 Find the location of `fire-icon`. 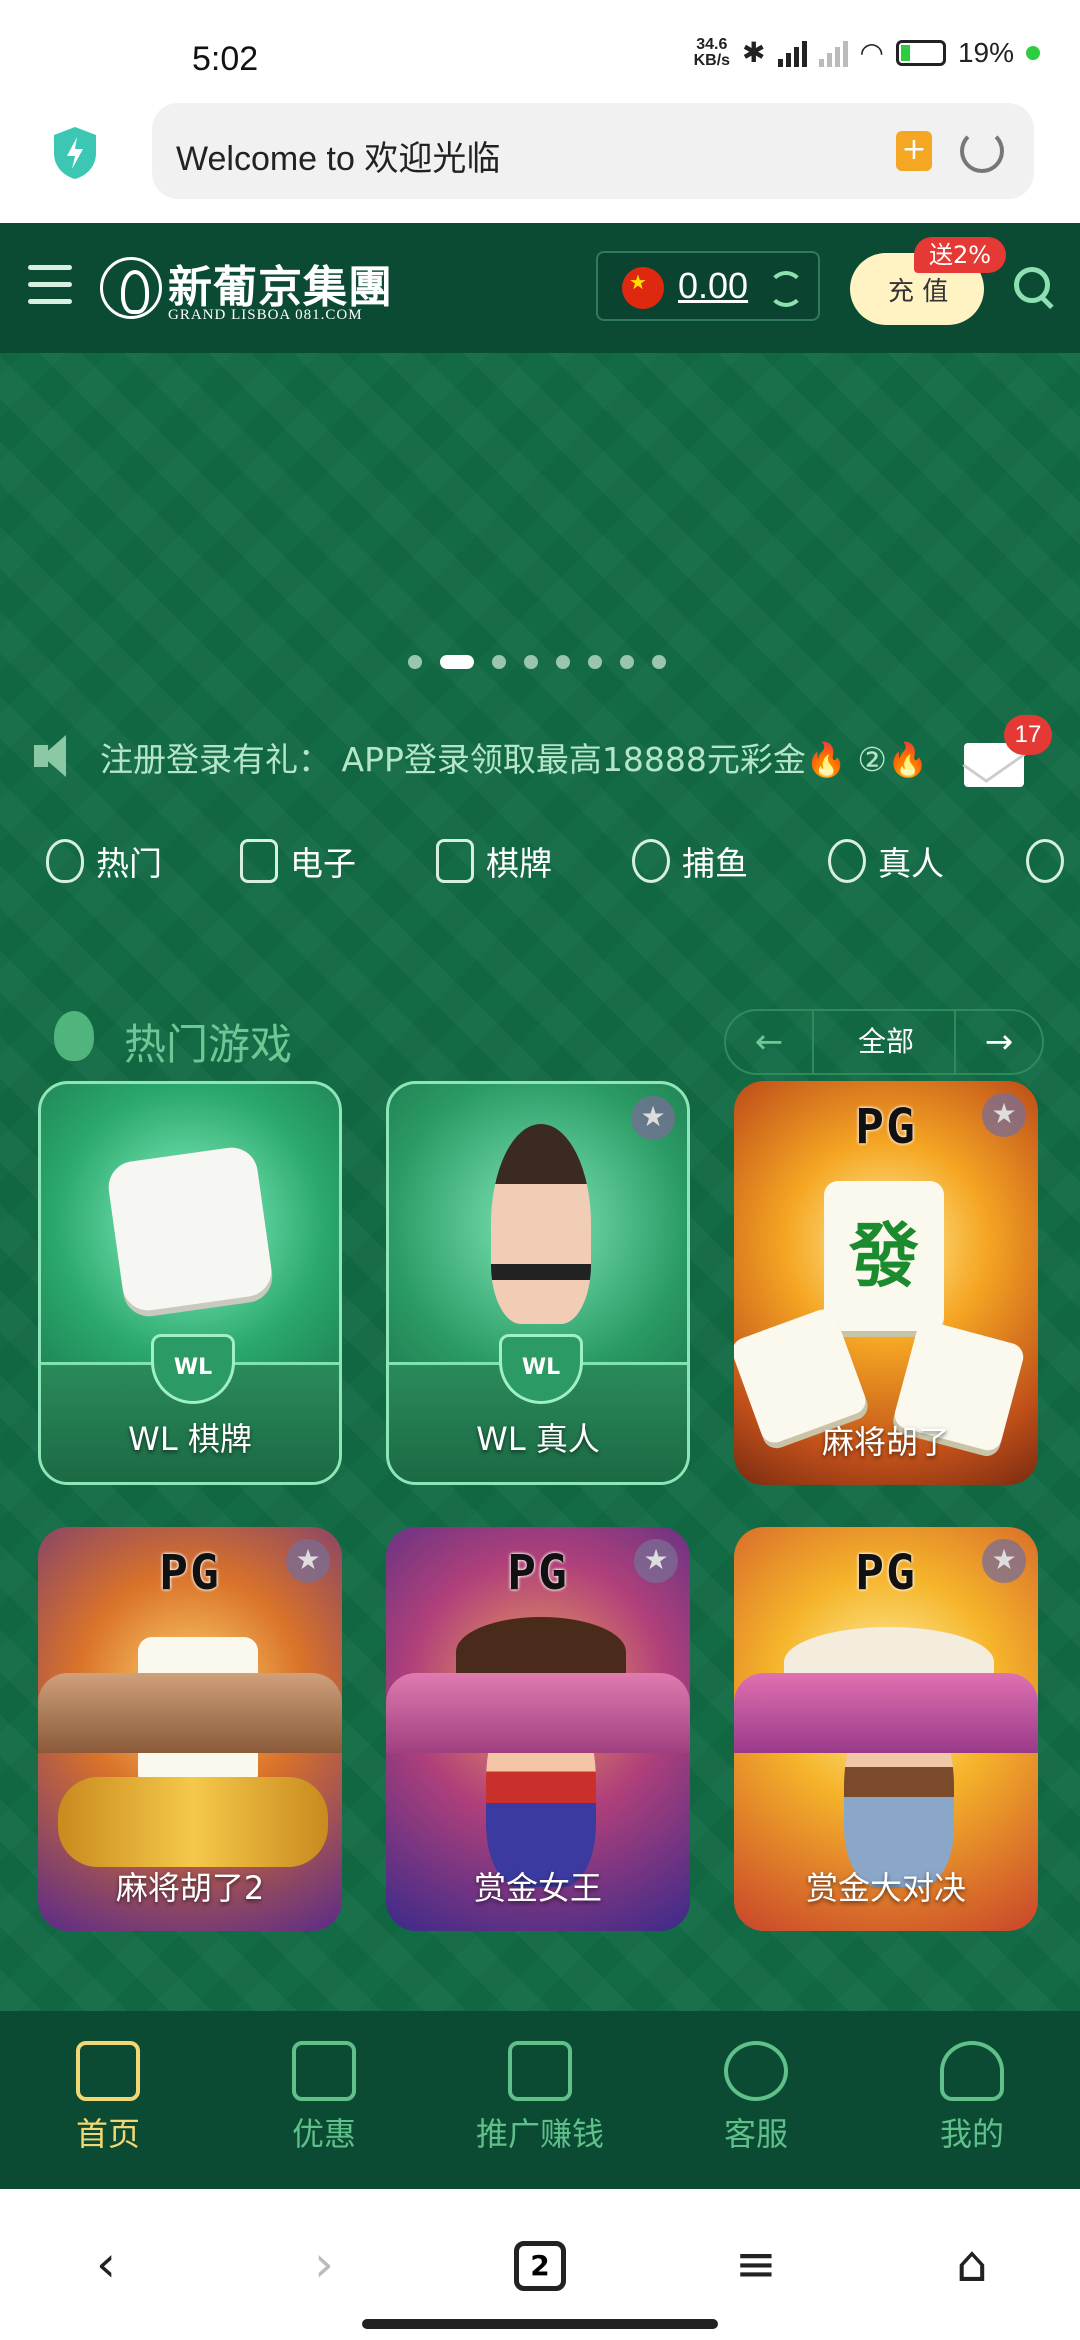

fire-icon is located at coordinates (65, 861).